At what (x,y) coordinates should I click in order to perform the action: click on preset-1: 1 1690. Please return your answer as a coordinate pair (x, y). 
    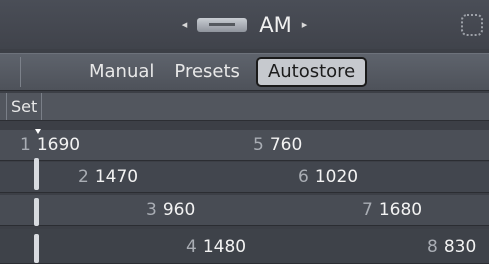
    Looking at the image, I should click on (50, 145).